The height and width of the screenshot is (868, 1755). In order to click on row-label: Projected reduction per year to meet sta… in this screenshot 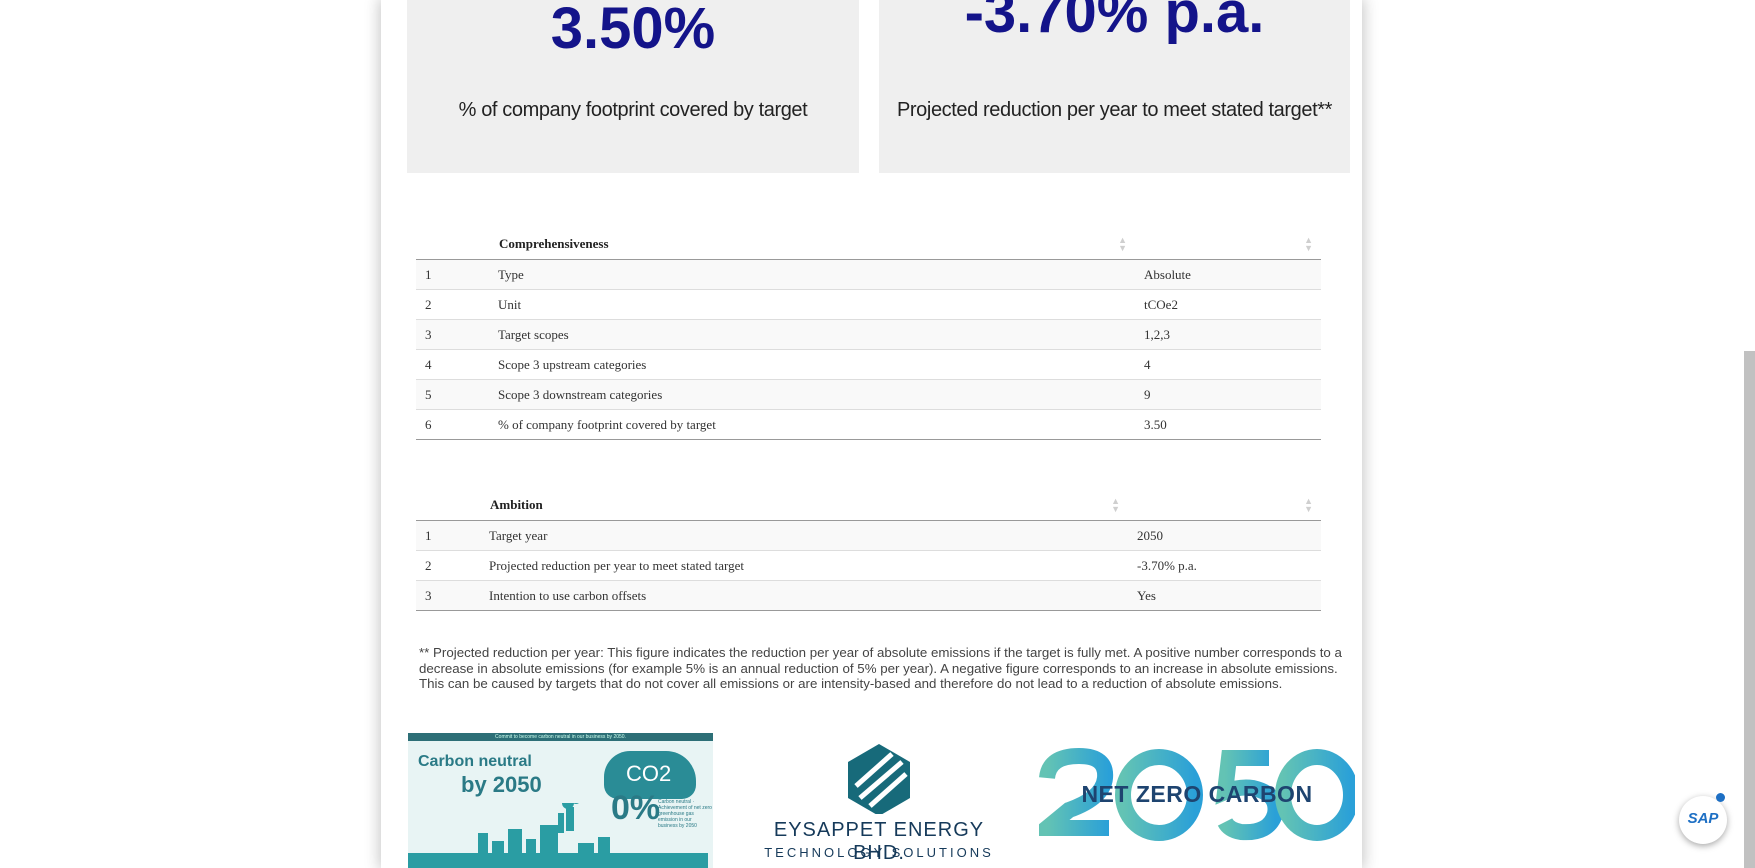, I will do `click(804, 565)`.